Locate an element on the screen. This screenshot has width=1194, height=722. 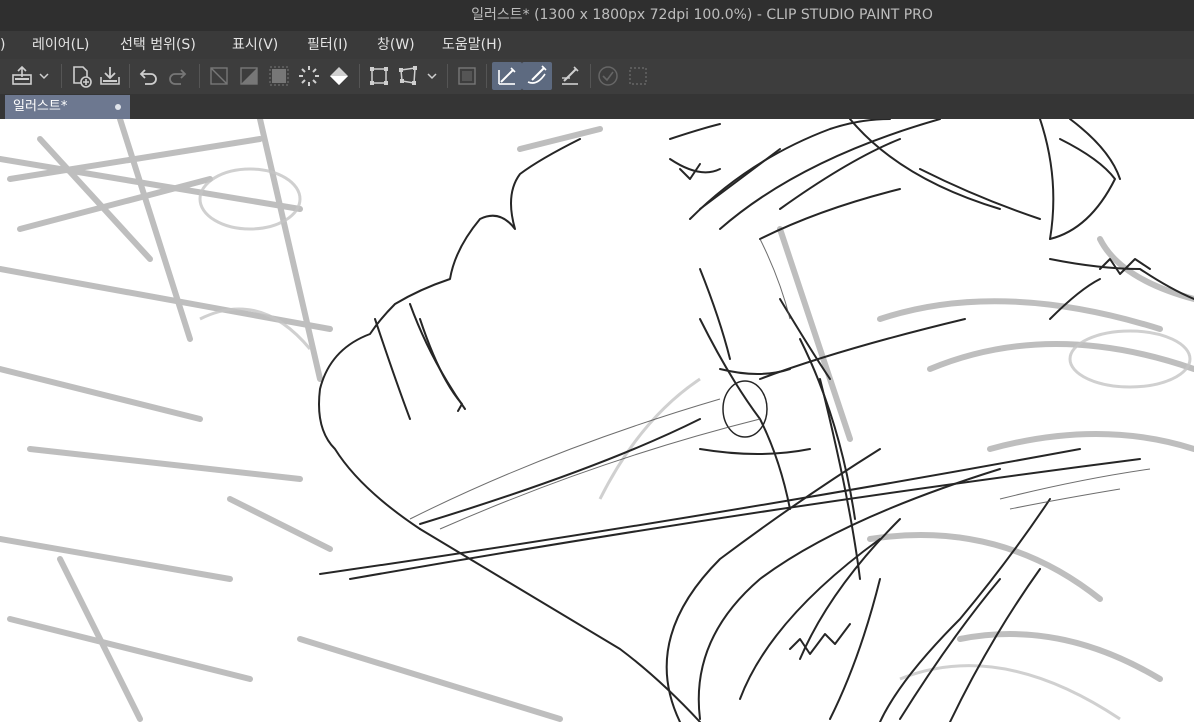
menu-item-layer: 레이어(L) is located at coordinates (60, 45).